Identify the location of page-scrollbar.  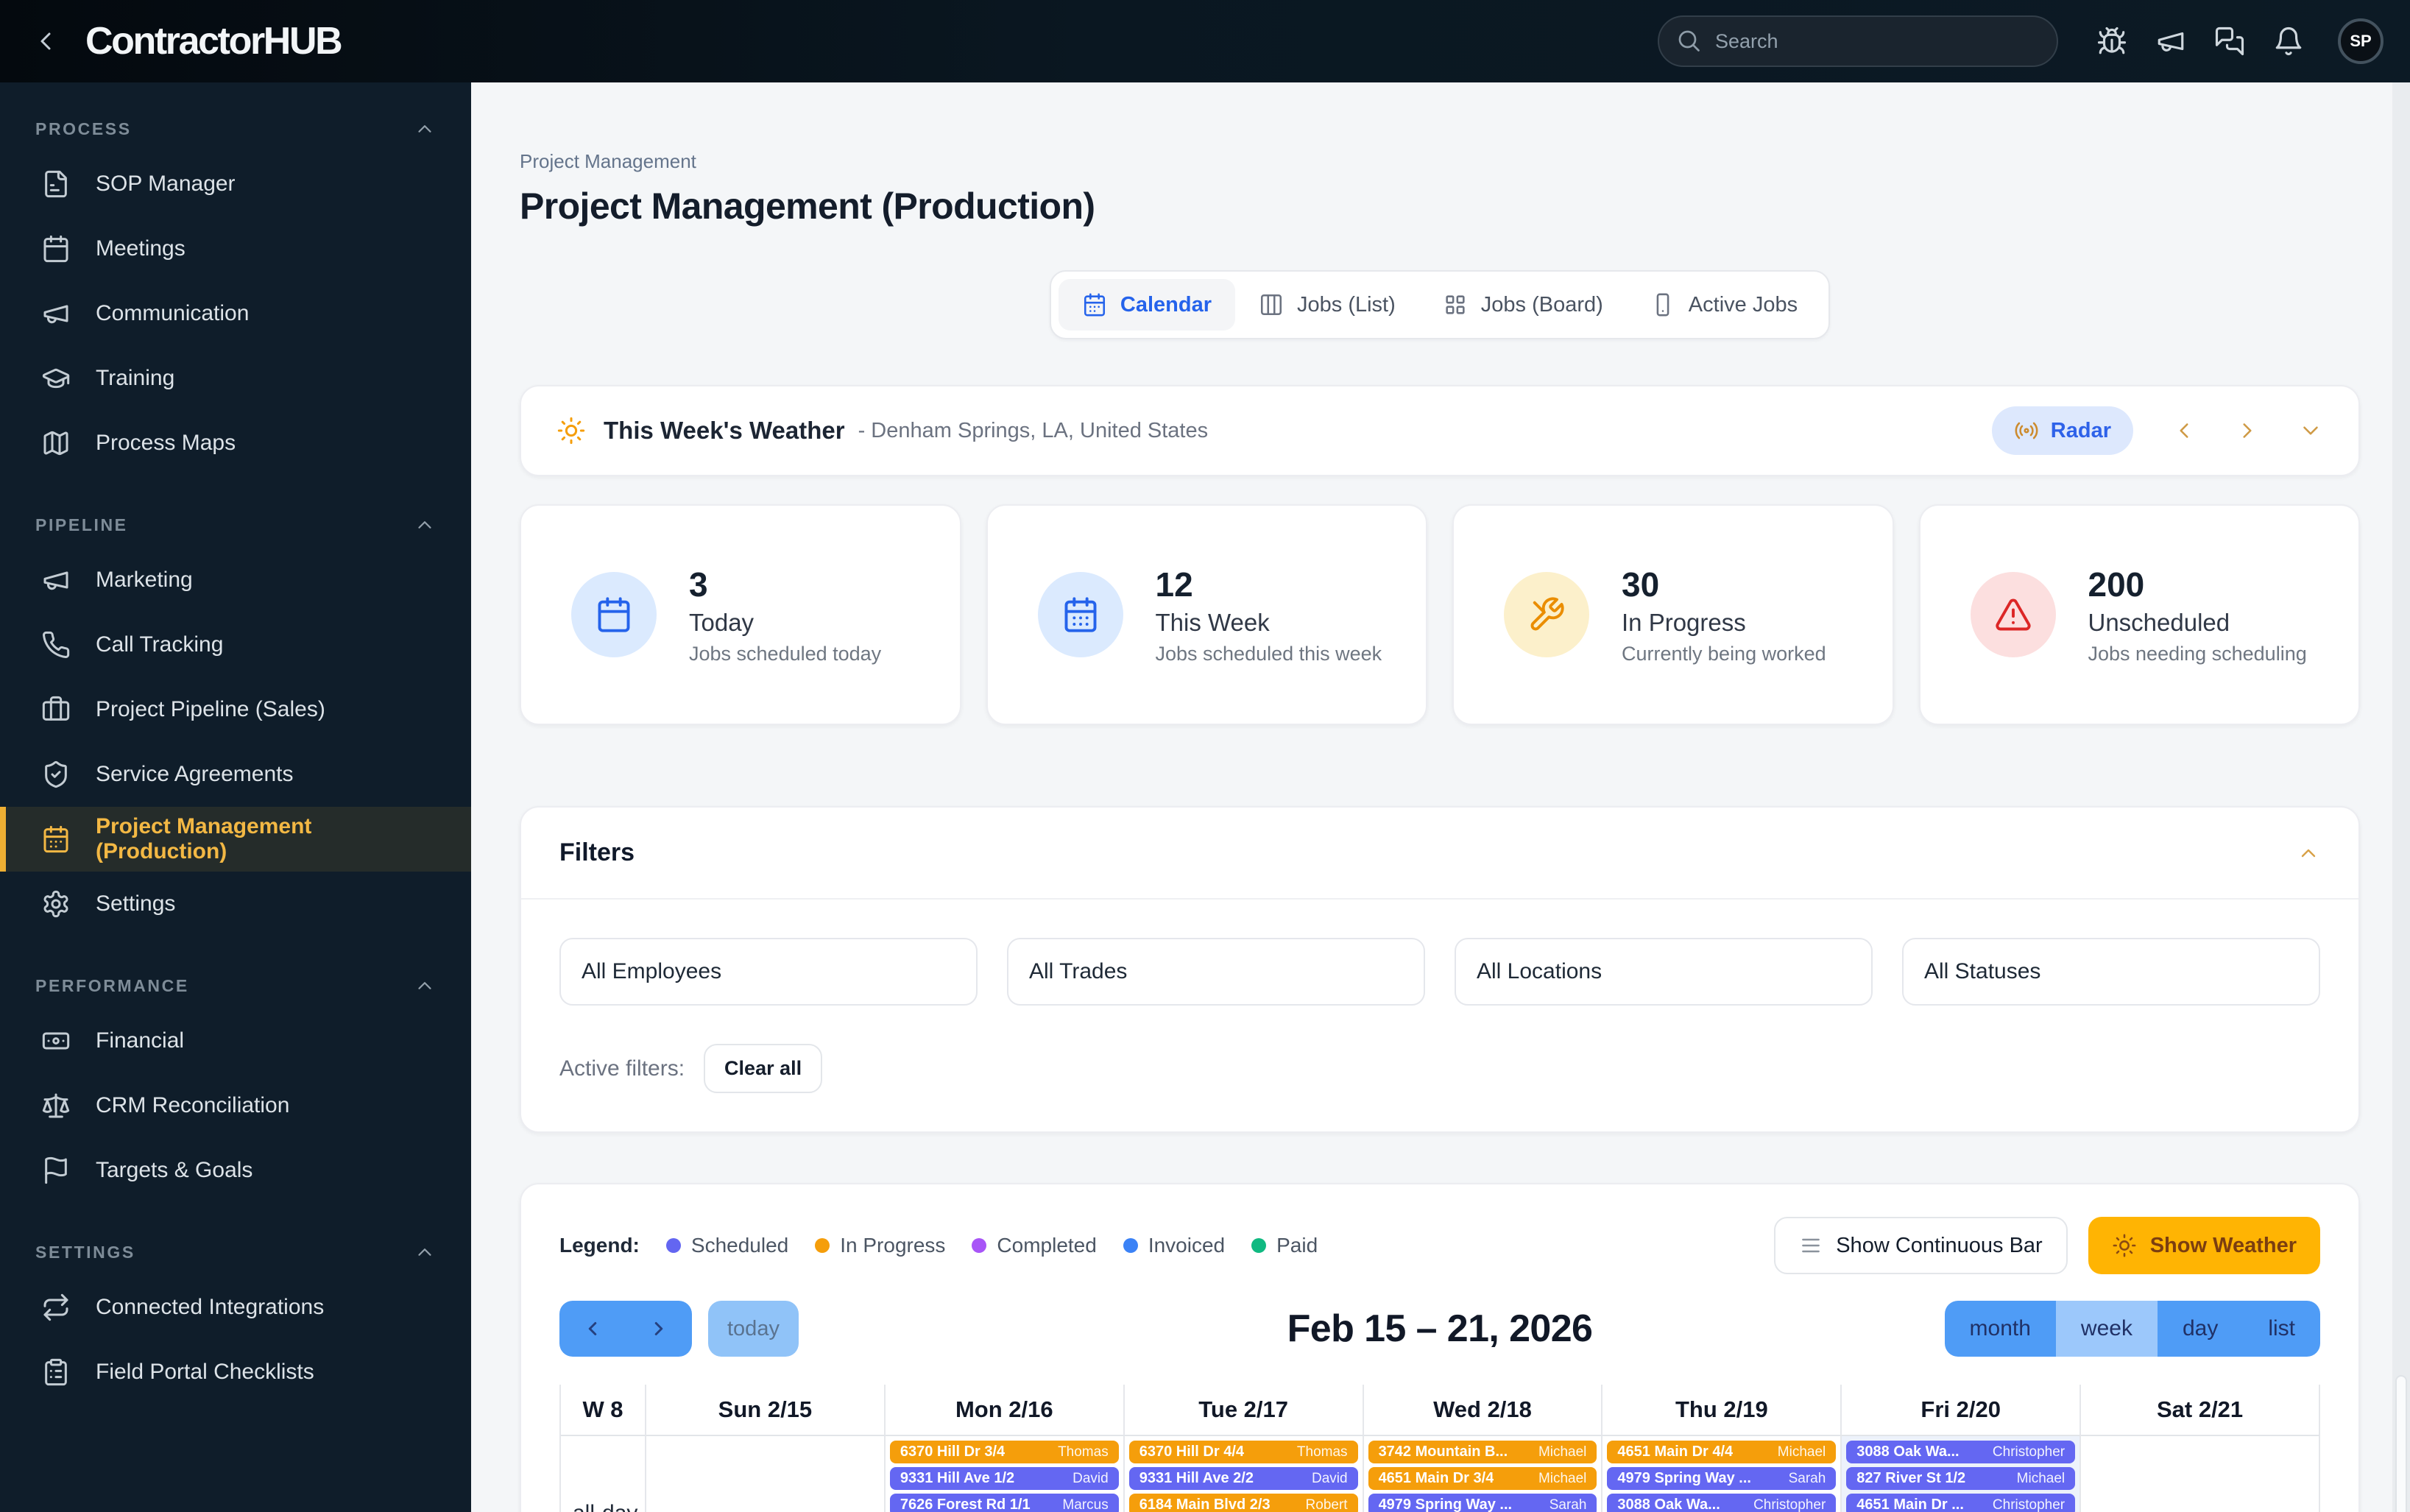
(2401, 797).